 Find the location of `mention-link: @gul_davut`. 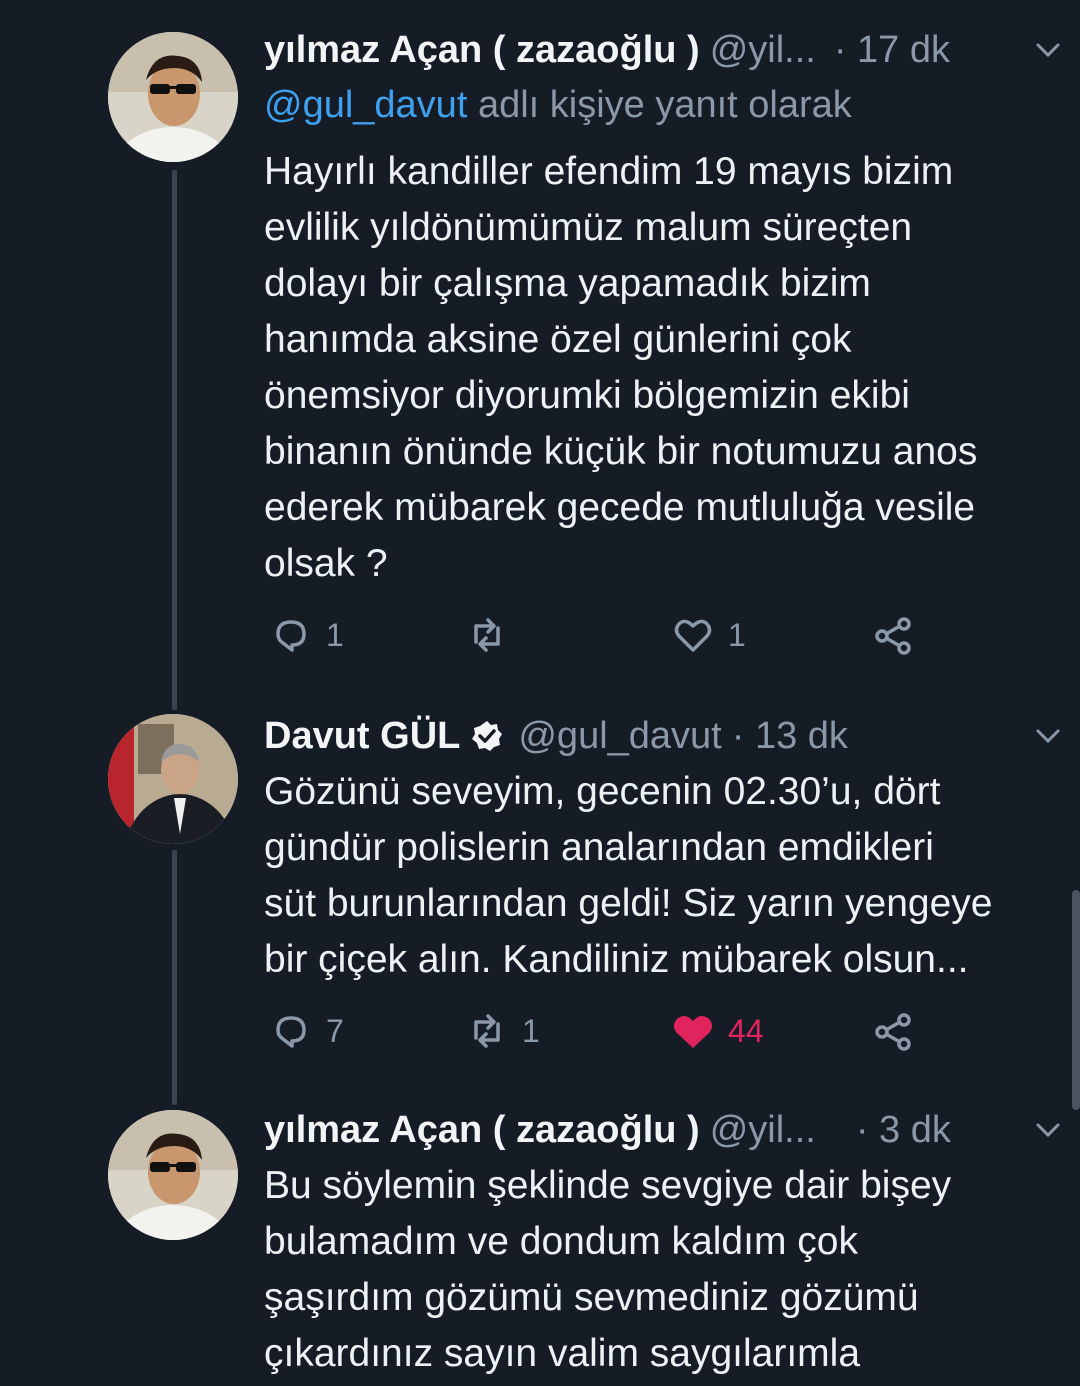

mention-link: @gul_davut is located at coordinates (365, 105).